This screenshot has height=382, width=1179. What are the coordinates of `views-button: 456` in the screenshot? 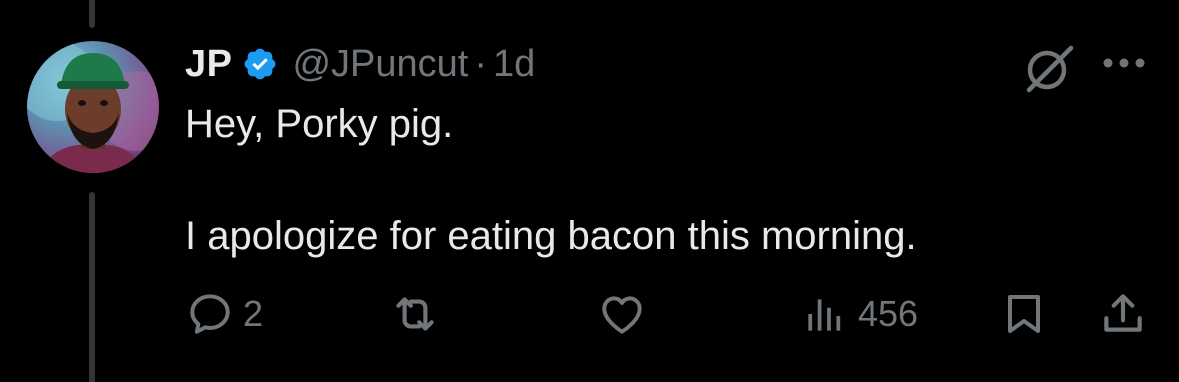 It's located at (859, 314).